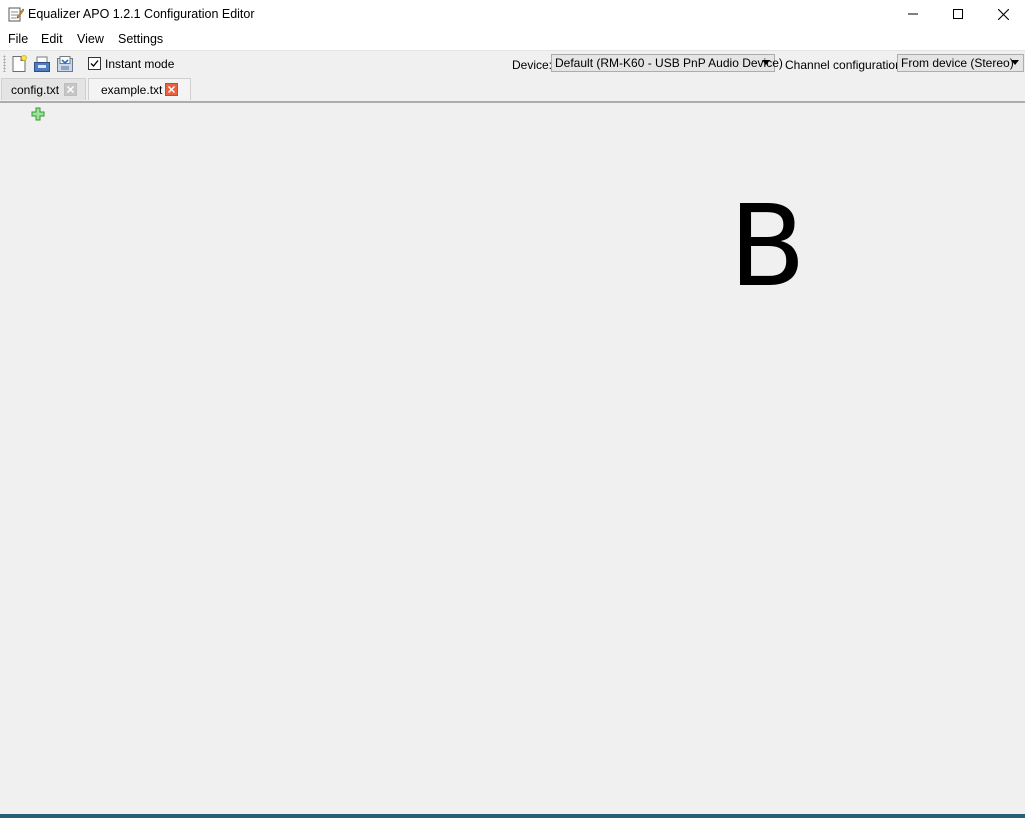 This screenshot has height=818, width=1025. Describe the element at coordinates (65, 64) in the screenshot. I see `save-file-icon` at that location.